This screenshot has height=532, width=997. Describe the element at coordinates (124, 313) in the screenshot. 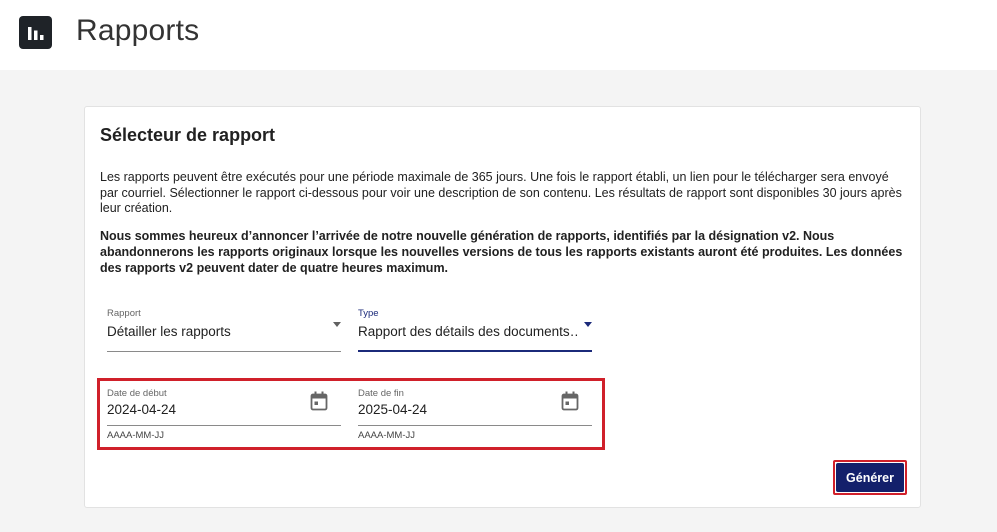

I see `report-select-label: Rapport` at that location.